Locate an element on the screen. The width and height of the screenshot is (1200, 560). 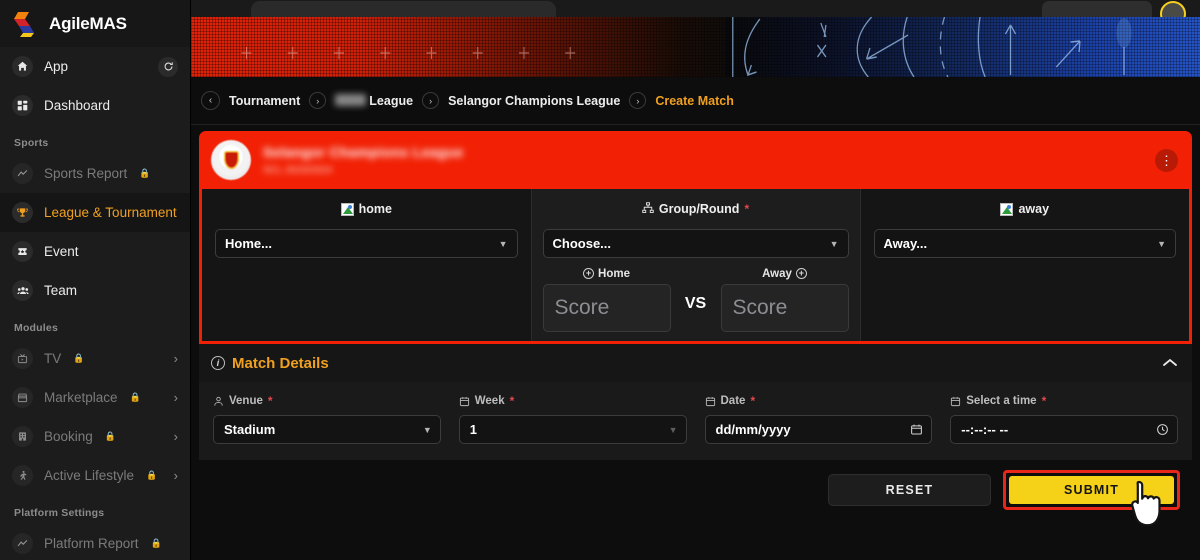
chevron-up-icon is located at coordinates (1170, 363).